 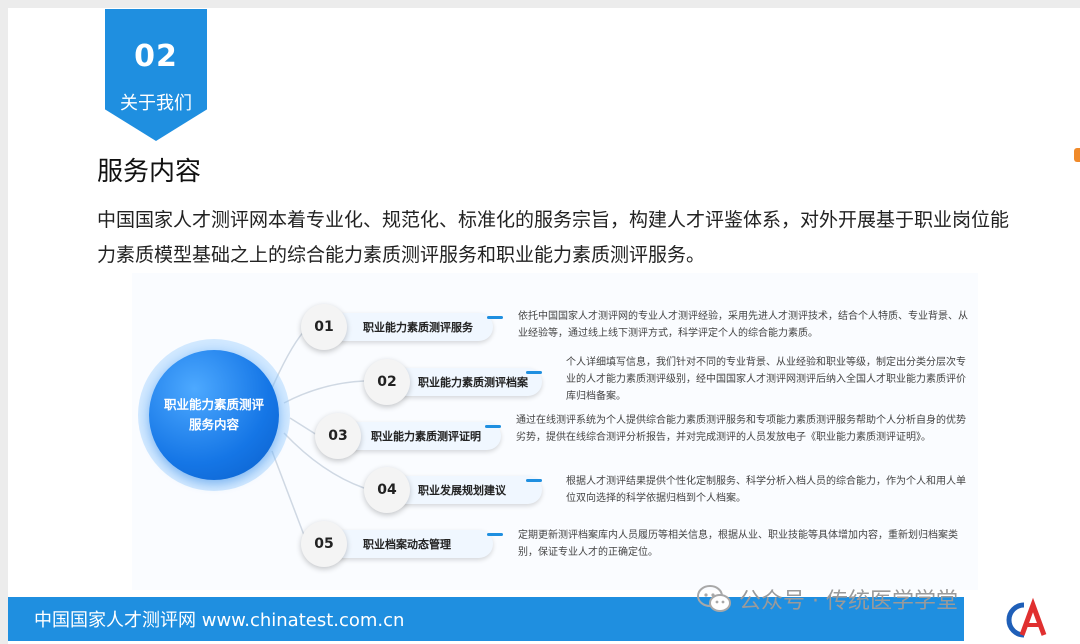 I want to click on wechat-icon, so click(x=714, y=598).